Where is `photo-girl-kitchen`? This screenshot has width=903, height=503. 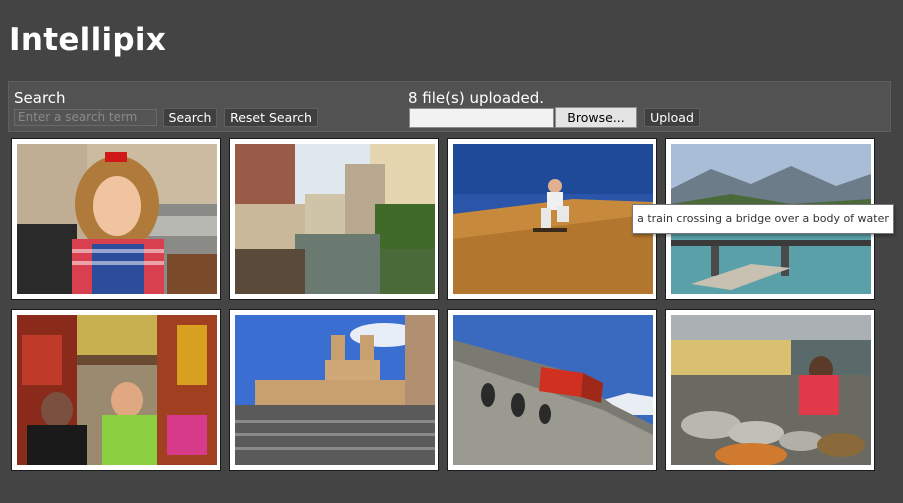
photo-girl-kitchen is located at coordinates (117, 219).